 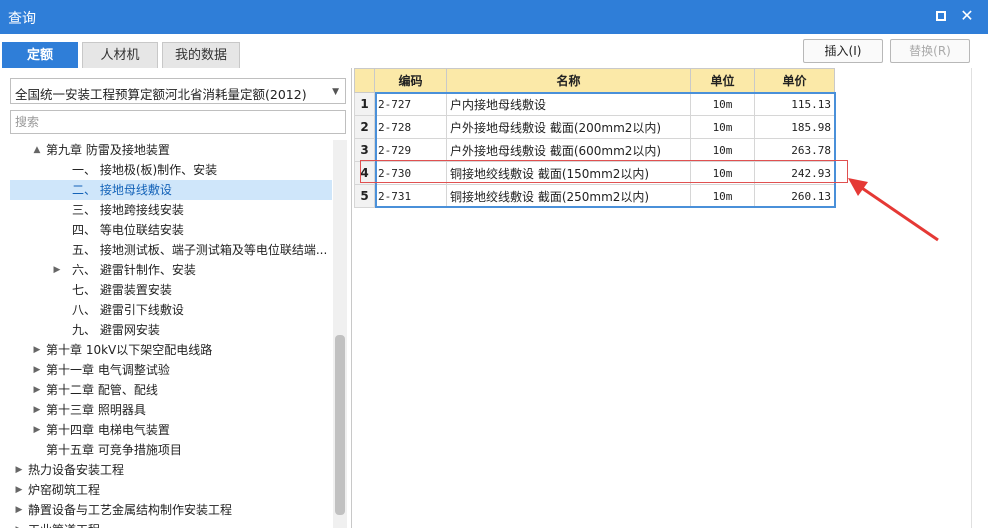 I want to click on tree-item-label: 第十四章 电梯电气装置, so click(x=108, y=430).